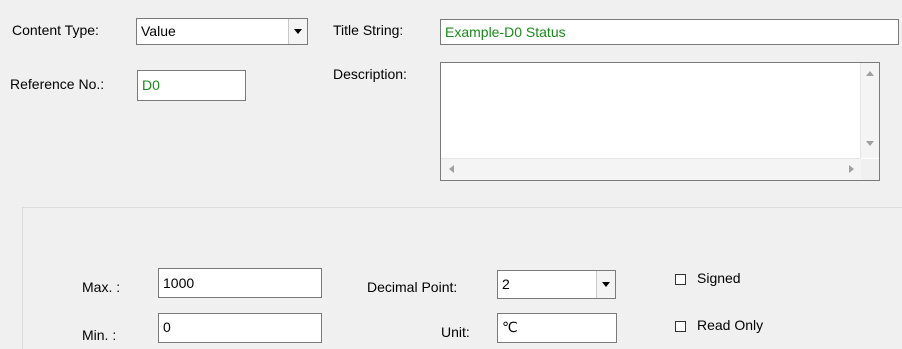 Image resolution: width=902 pixels, height=349 pixels. I want to click on decimal-point-dropdown-button, so click(605, 284).